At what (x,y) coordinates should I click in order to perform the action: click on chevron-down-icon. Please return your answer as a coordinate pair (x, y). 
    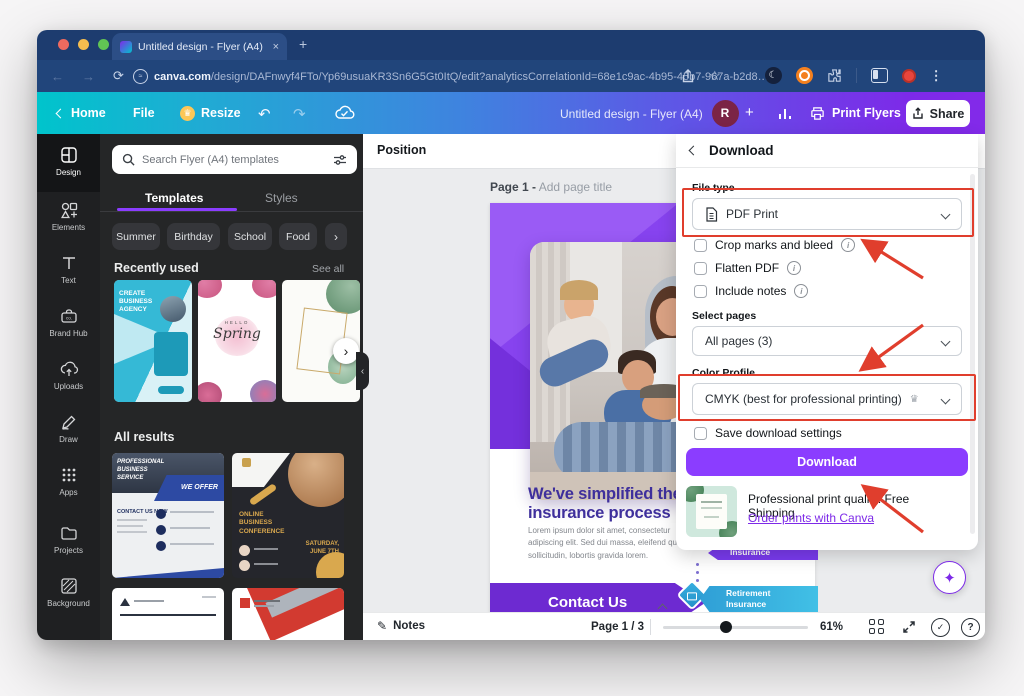
    Looking at the image, I should click on (945, 341).